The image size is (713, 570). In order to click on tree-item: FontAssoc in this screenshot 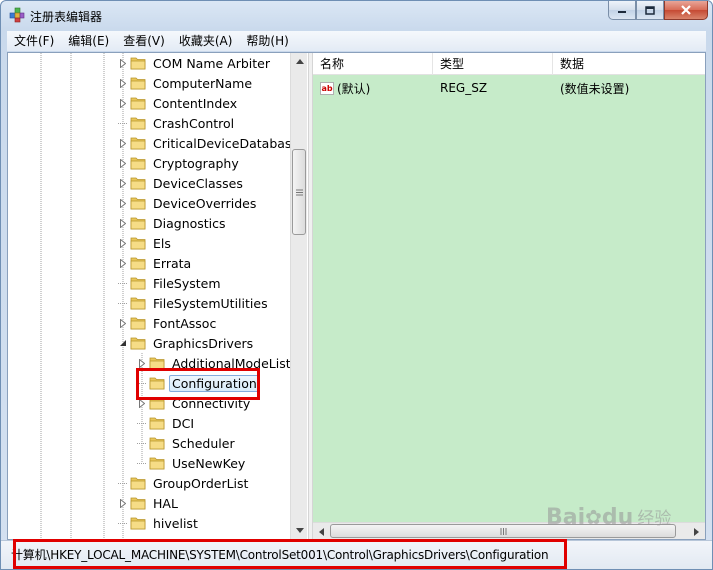, I will do `click(168, 323)`.